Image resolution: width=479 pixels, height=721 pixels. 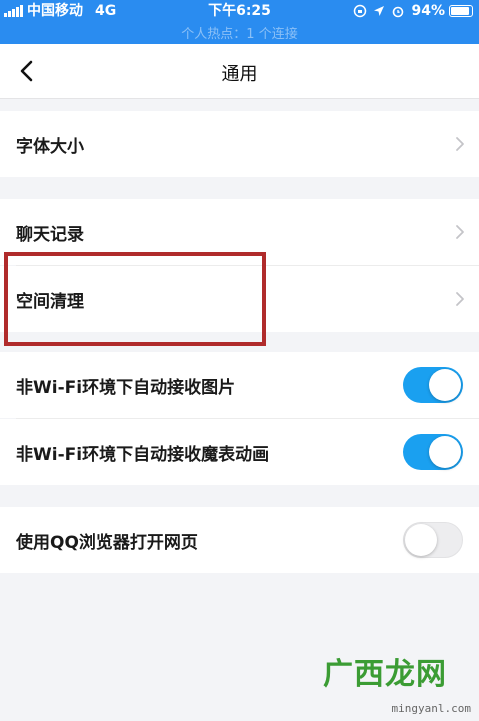 What do you see at coordinates (126, 387) in the screenshot?
I see `setting-label: 非Wi-Fi环境下自动接收图片` at bounding box center [126, 387].